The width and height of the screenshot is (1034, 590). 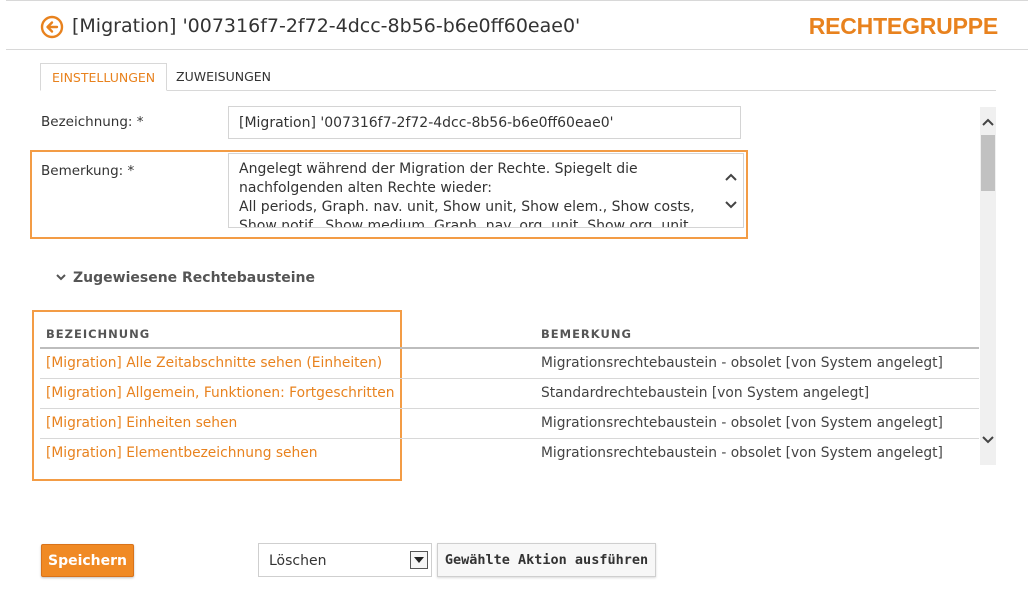 I want to click on tab-zuweisungen: ZUWEISUNGEN, so click(x=223, y=77).